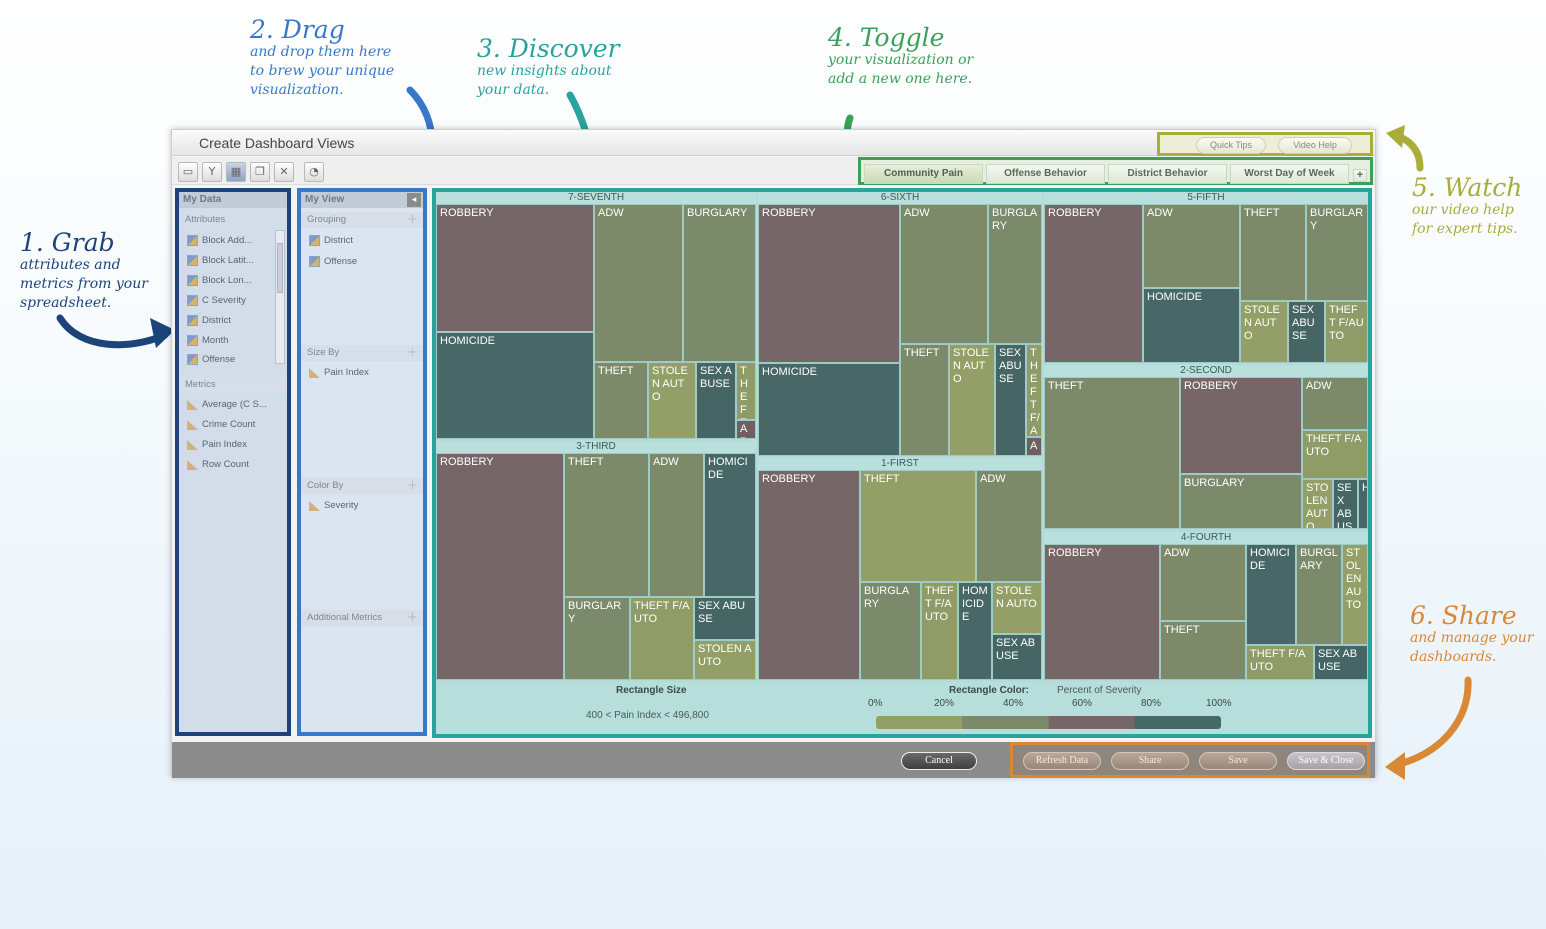 Image resolution: width=1546 pixels, height=929 pixels. What do you see at coordinates (236, 172) in the screenshot?
I see `treemap-icon: ▦` at bounding box center [236, 172].